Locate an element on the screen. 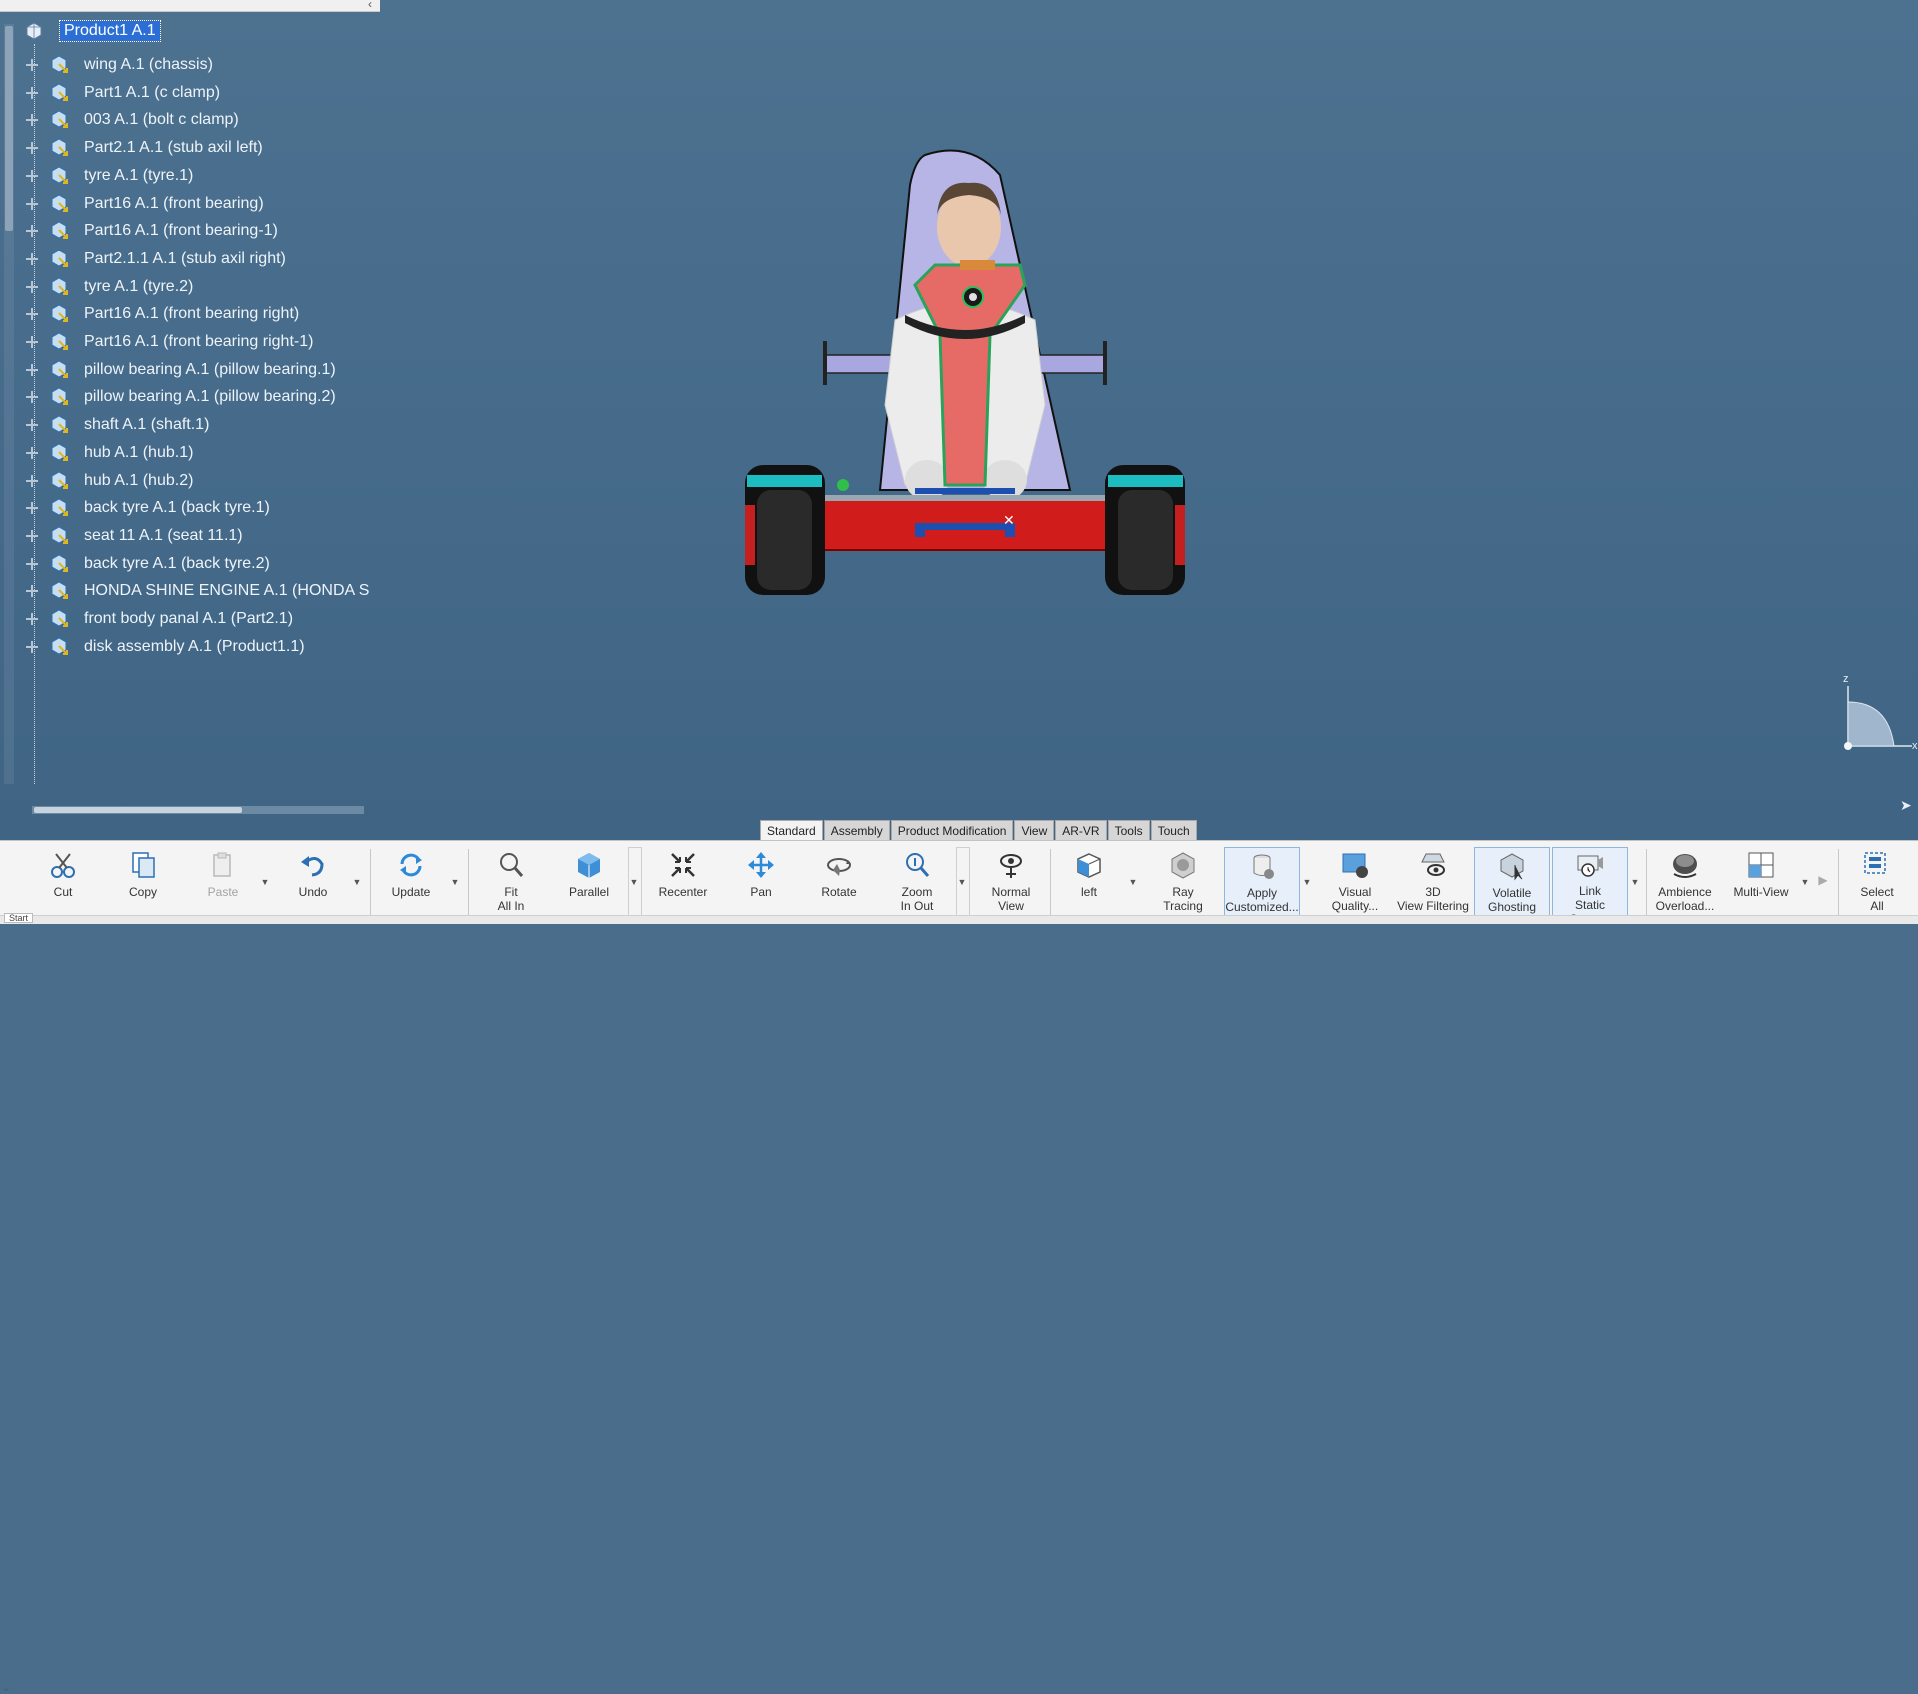 This screenshot has height=1694, width=1918. parallel-button: Parallel is located at coordinates (589, 883).